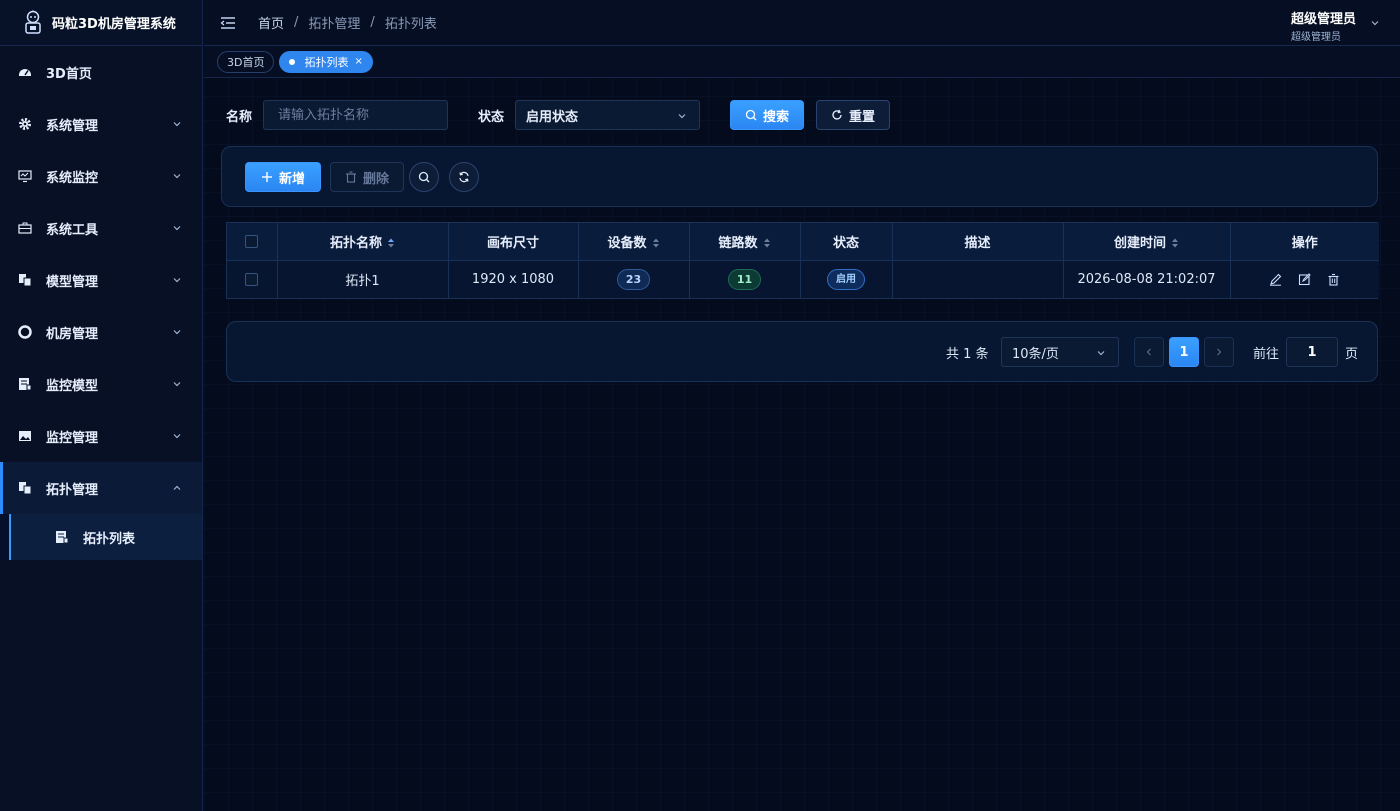 Image resolution: width=1400 pixels, height=811 pixels. What do you see at coordinates (356, 115) in the screenshot?
I see `name-search-input` at bounding box center [356, 115].